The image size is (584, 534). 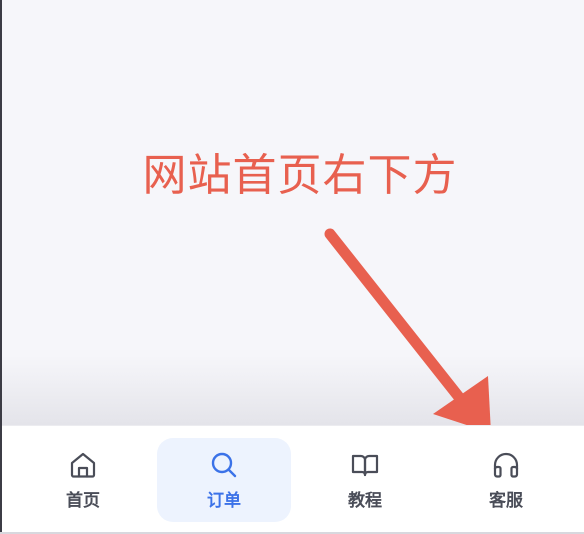 What do you see at coordinates (224, 500) in the screenshot?
I see `tab-orders-label: 订单` at bounding box center [224, 500].